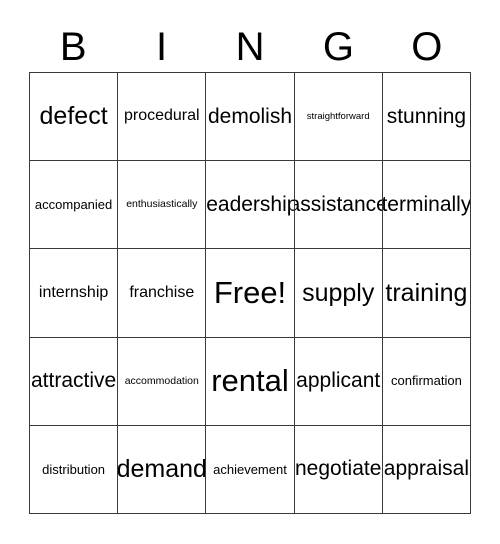  I want to click on bingo-cell: achievement, so click(250, 469).